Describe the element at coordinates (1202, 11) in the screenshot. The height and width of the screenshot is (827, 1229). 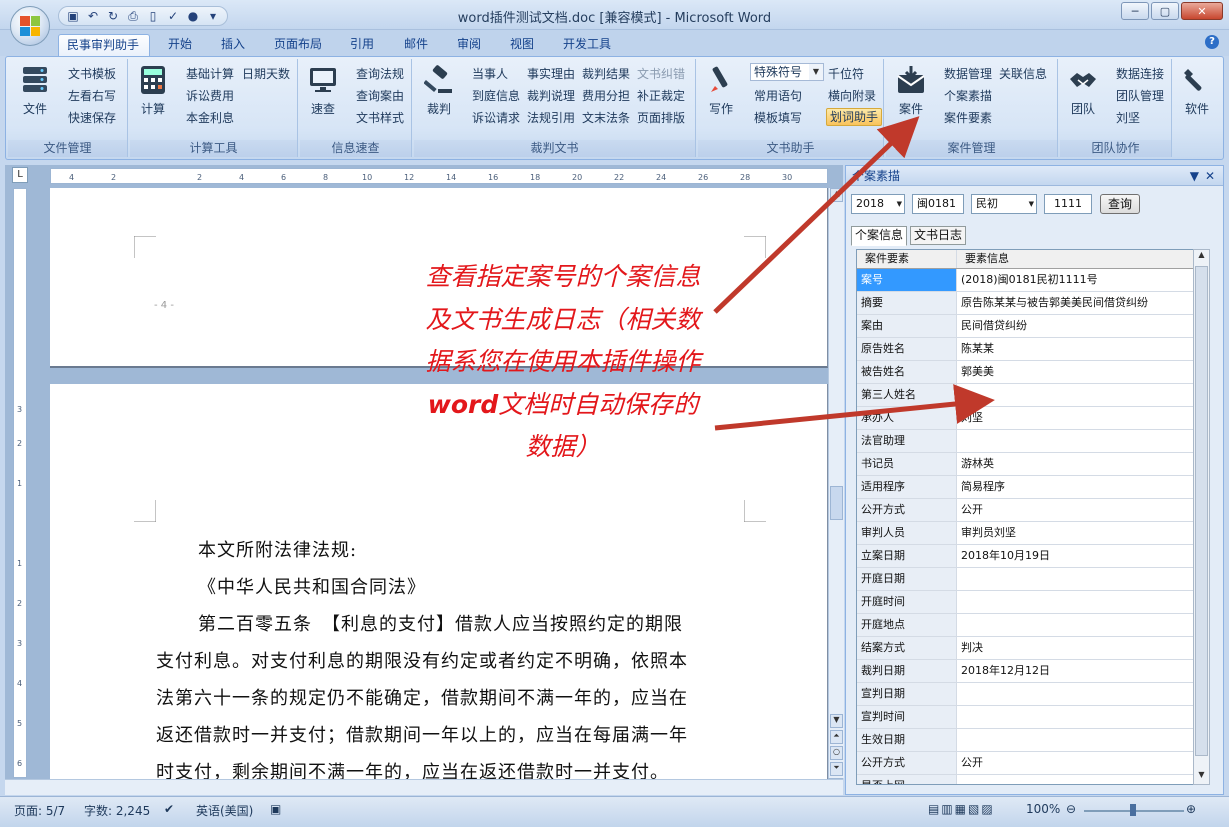
I see `close-button: ✕` at that location.